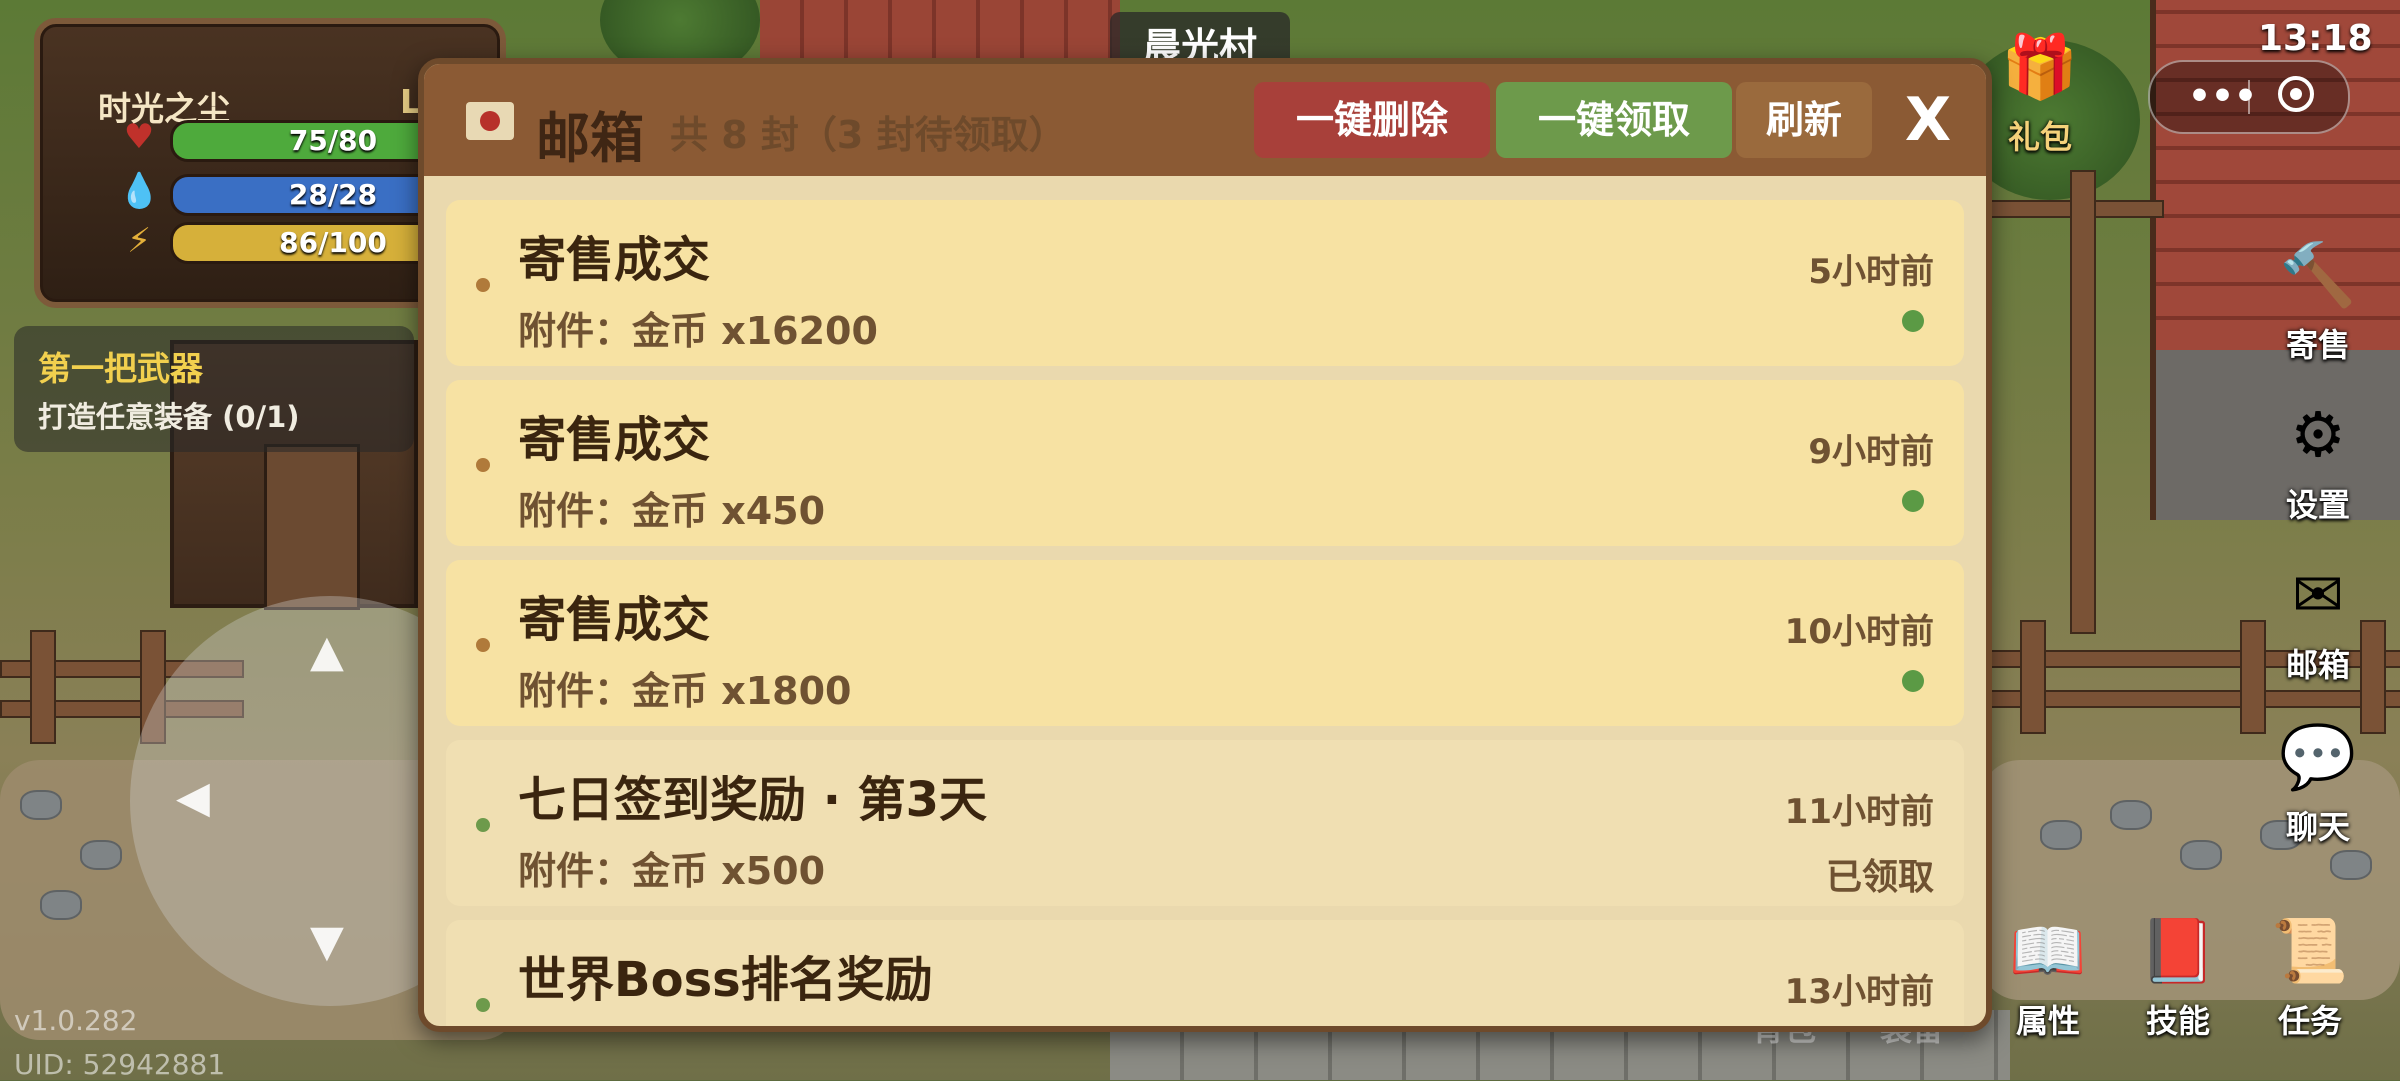  I want to click on mailbox-count: 共 8 封（3 封待领取）, so click(868, 135).